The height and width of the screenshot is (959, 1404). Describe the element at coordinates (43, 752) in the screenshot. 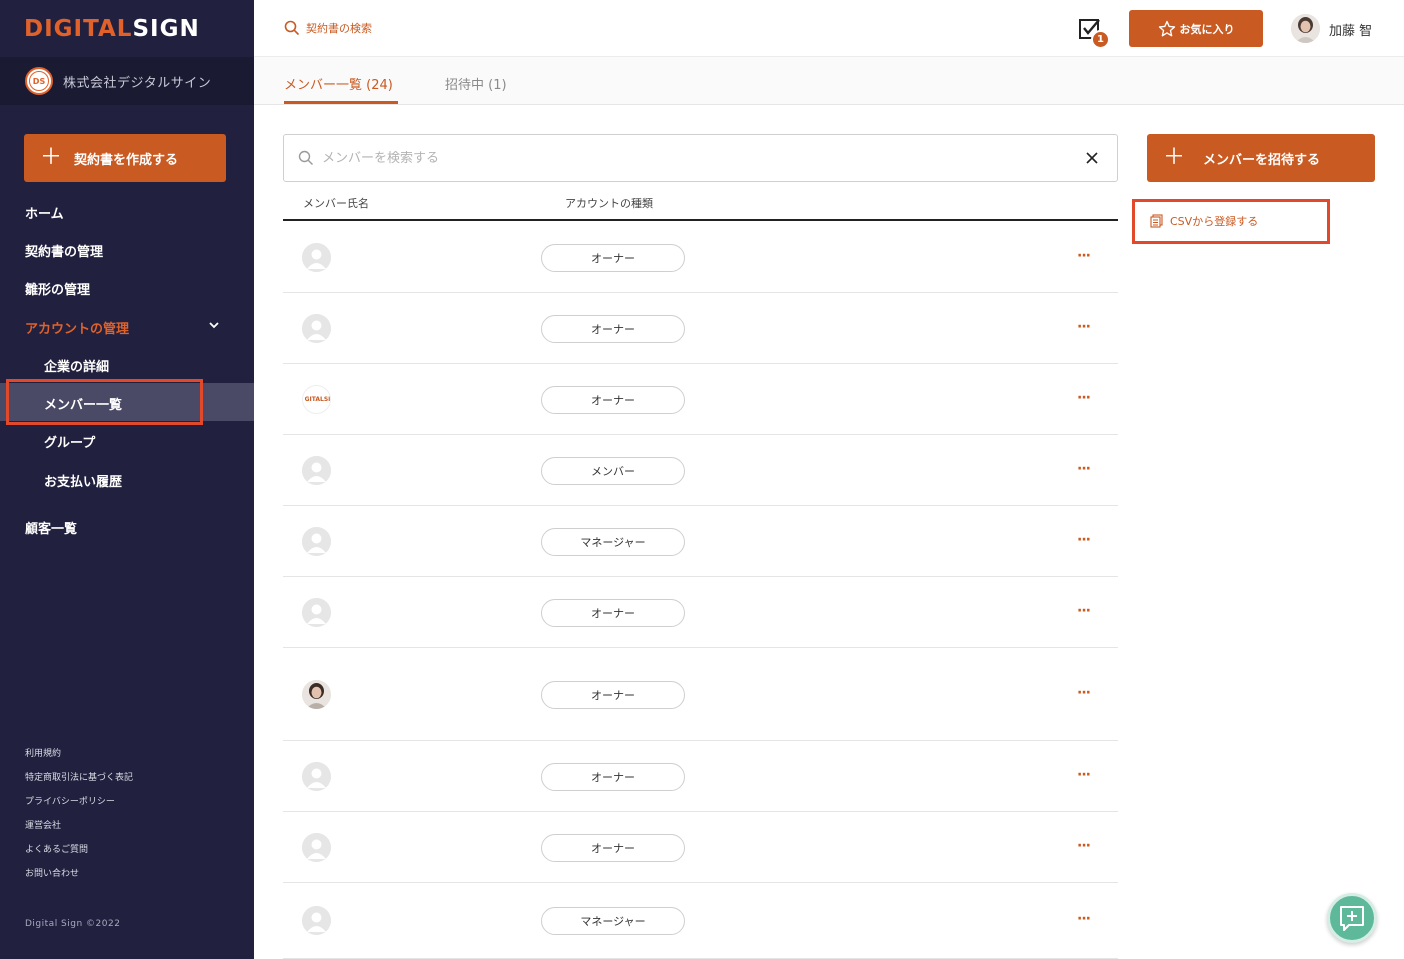

I see `footer-link-terms: 利用規約` at that location.